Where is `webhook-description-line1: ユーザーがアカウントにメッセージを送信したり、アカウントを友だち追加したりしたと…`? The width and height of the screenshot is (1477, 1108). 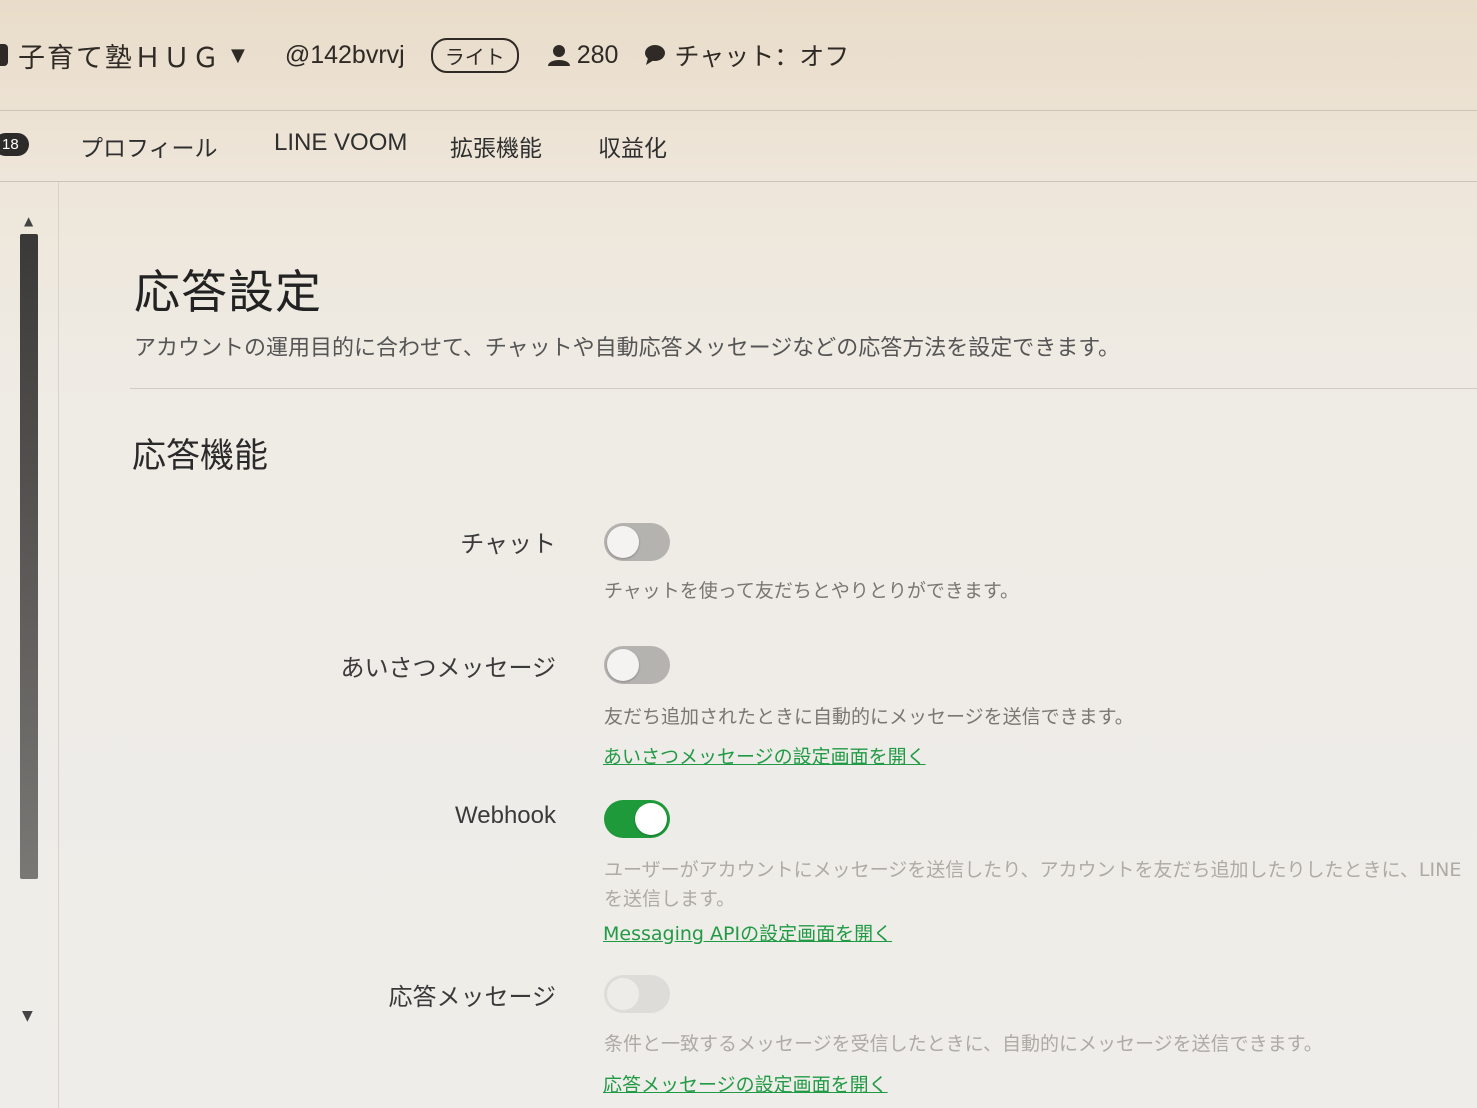 webhook-description-line1: ユーザーがアカウントにメッセージを送信したり、アカウントを友だち追加したりしたと… is located at coordinates (1033, 870).